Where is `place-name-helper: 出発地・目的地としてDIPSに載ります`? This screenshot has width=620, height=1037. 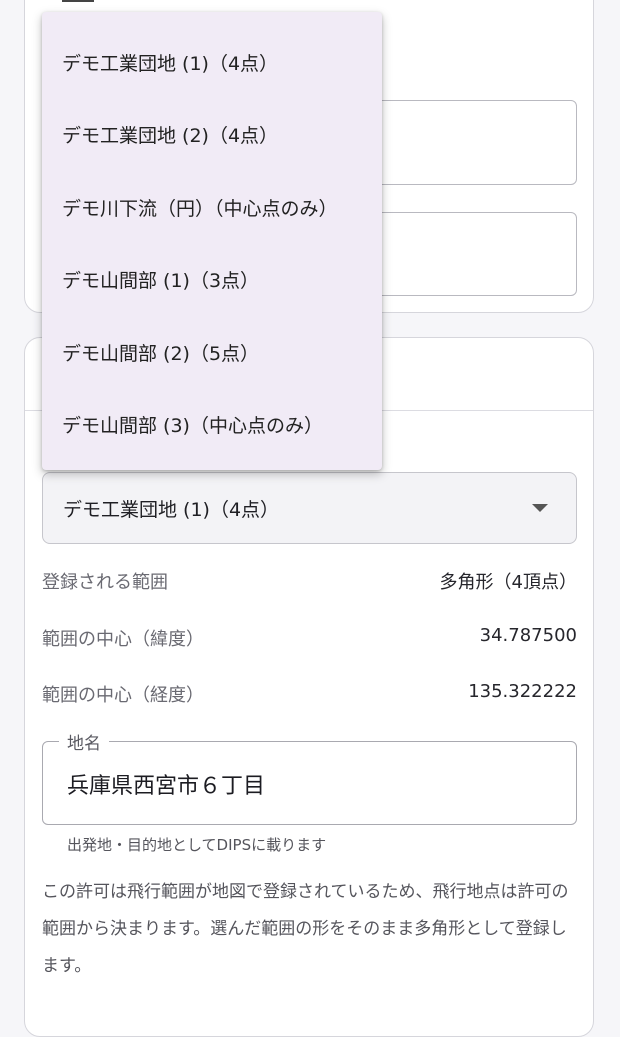 place-name-helper: 出発地・目的地としてDIPSに載ります is located at coordinates (197, 845).